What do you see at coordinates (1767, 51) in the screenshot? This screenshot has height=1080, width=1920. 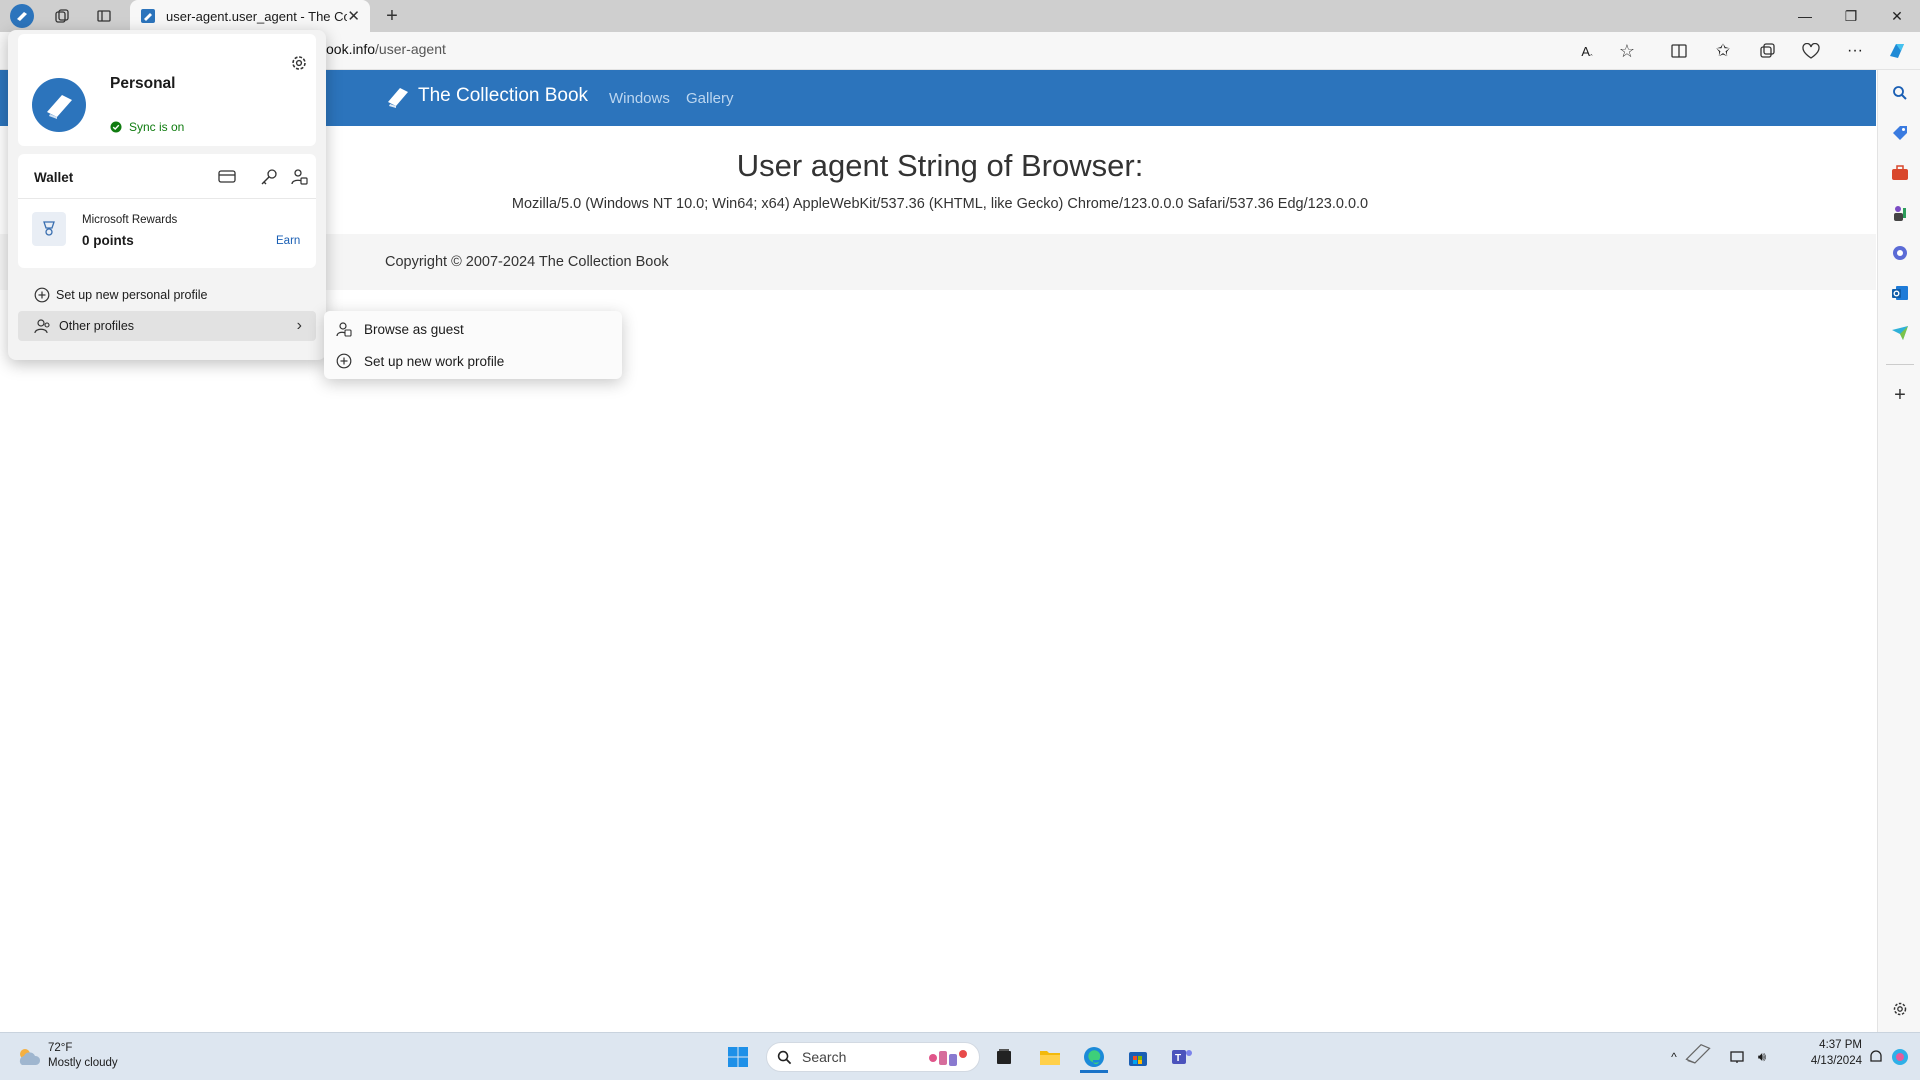 I see `collections-icon` at bounding box center [1767, 51].